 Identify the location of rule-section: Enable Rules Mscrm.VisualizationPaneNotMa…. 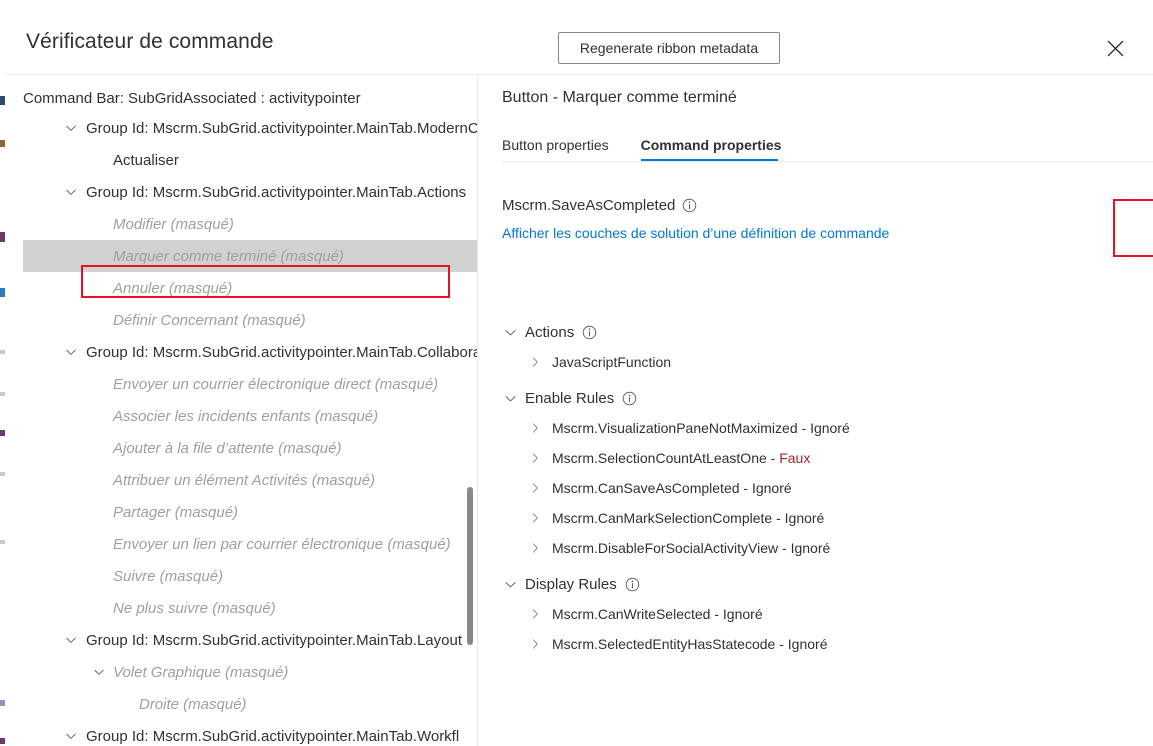
(815, 473).